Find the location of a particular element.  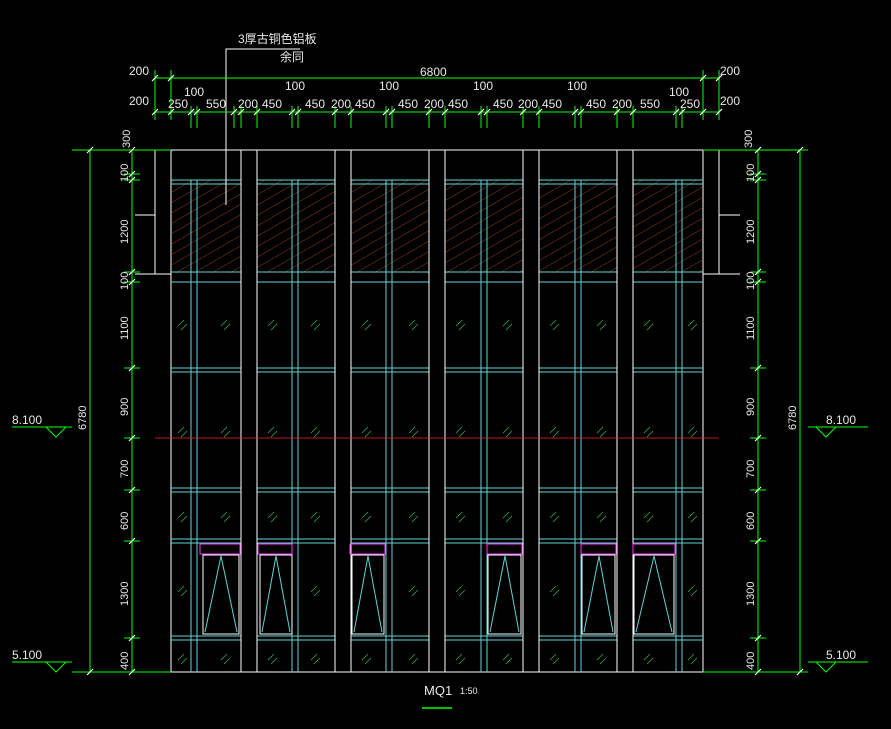

right-dim-overall: 6780 is located at coordinates (793, 418).